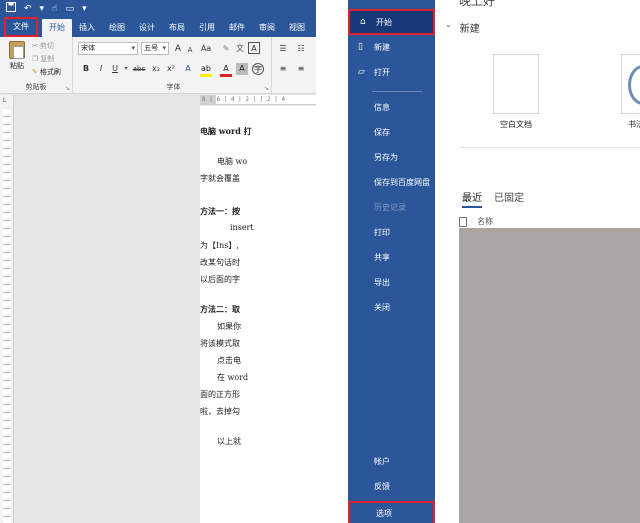  What do you see at coordinates (363, 72) in the screenshot?
I see `folder-open-icon: ▱` at bounding box center [363, 72].